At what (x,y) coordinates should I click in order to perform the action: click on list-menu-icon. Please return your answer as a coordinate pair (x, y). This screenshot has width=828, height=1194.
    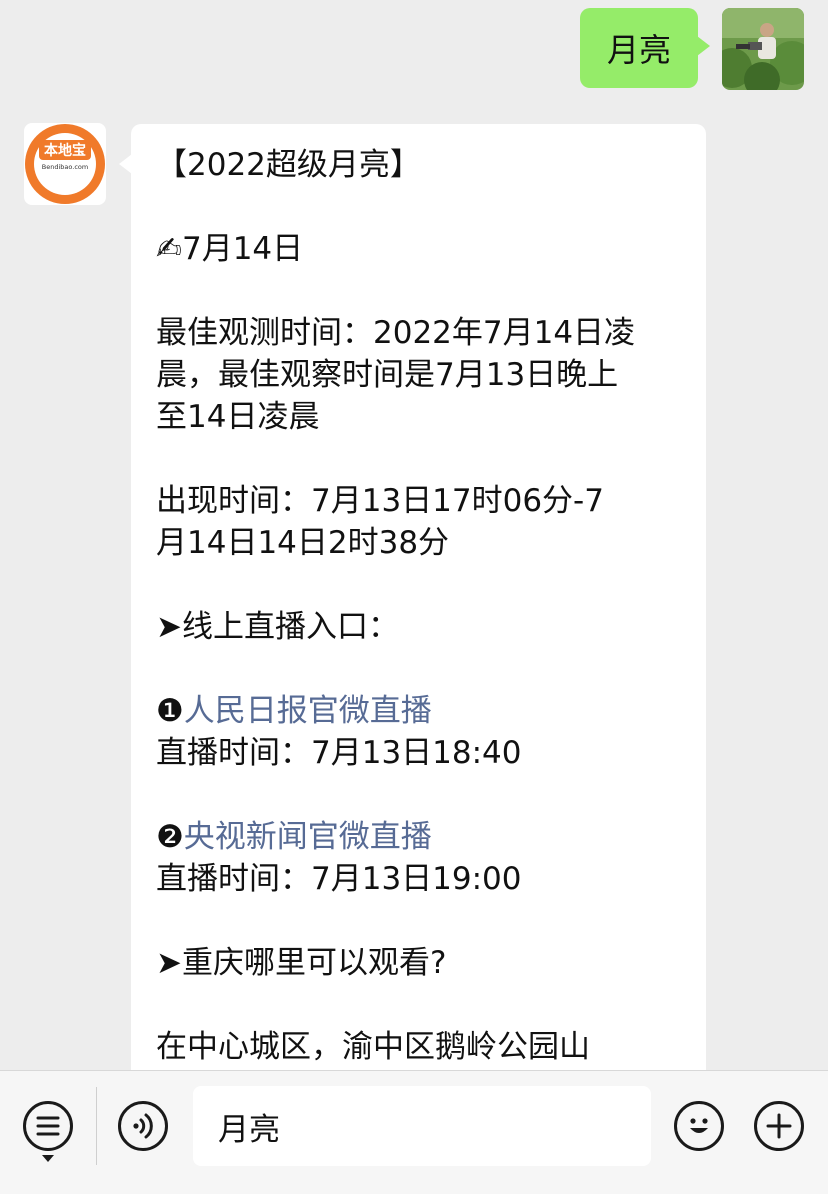
    Looking at the image, I should click on (48, 1126).